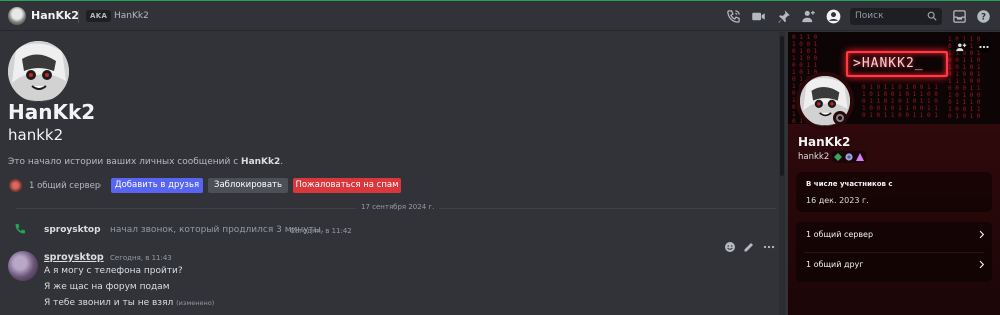 This screenshot has height=315, width=1000. I want to click on message-avatar, so click(23, 266).